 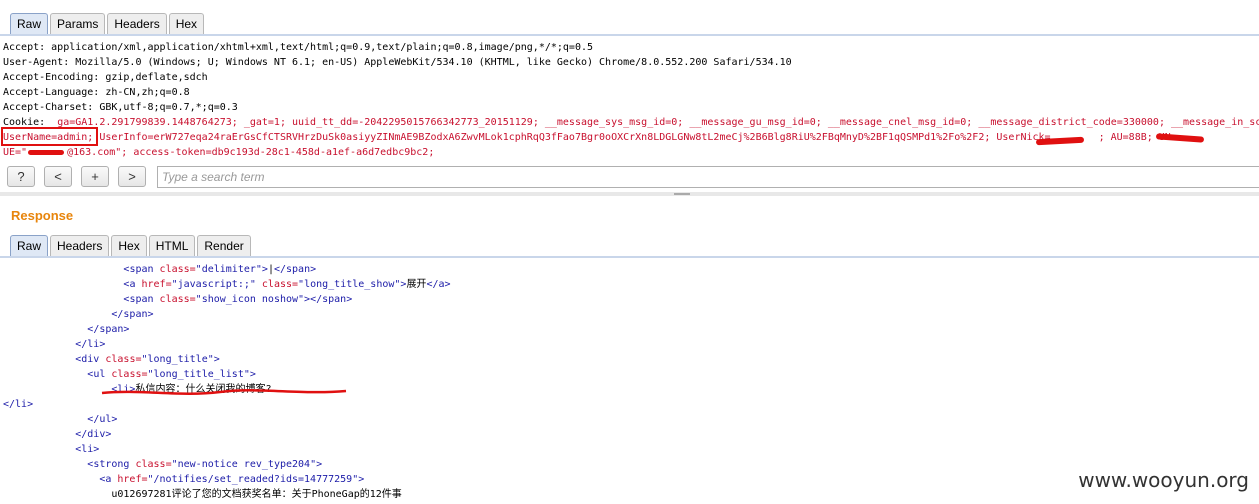 What do you see at coordinates (416, 284) in the screenshot?
I see `code-token: 展开` at bounding box center [416, 284].